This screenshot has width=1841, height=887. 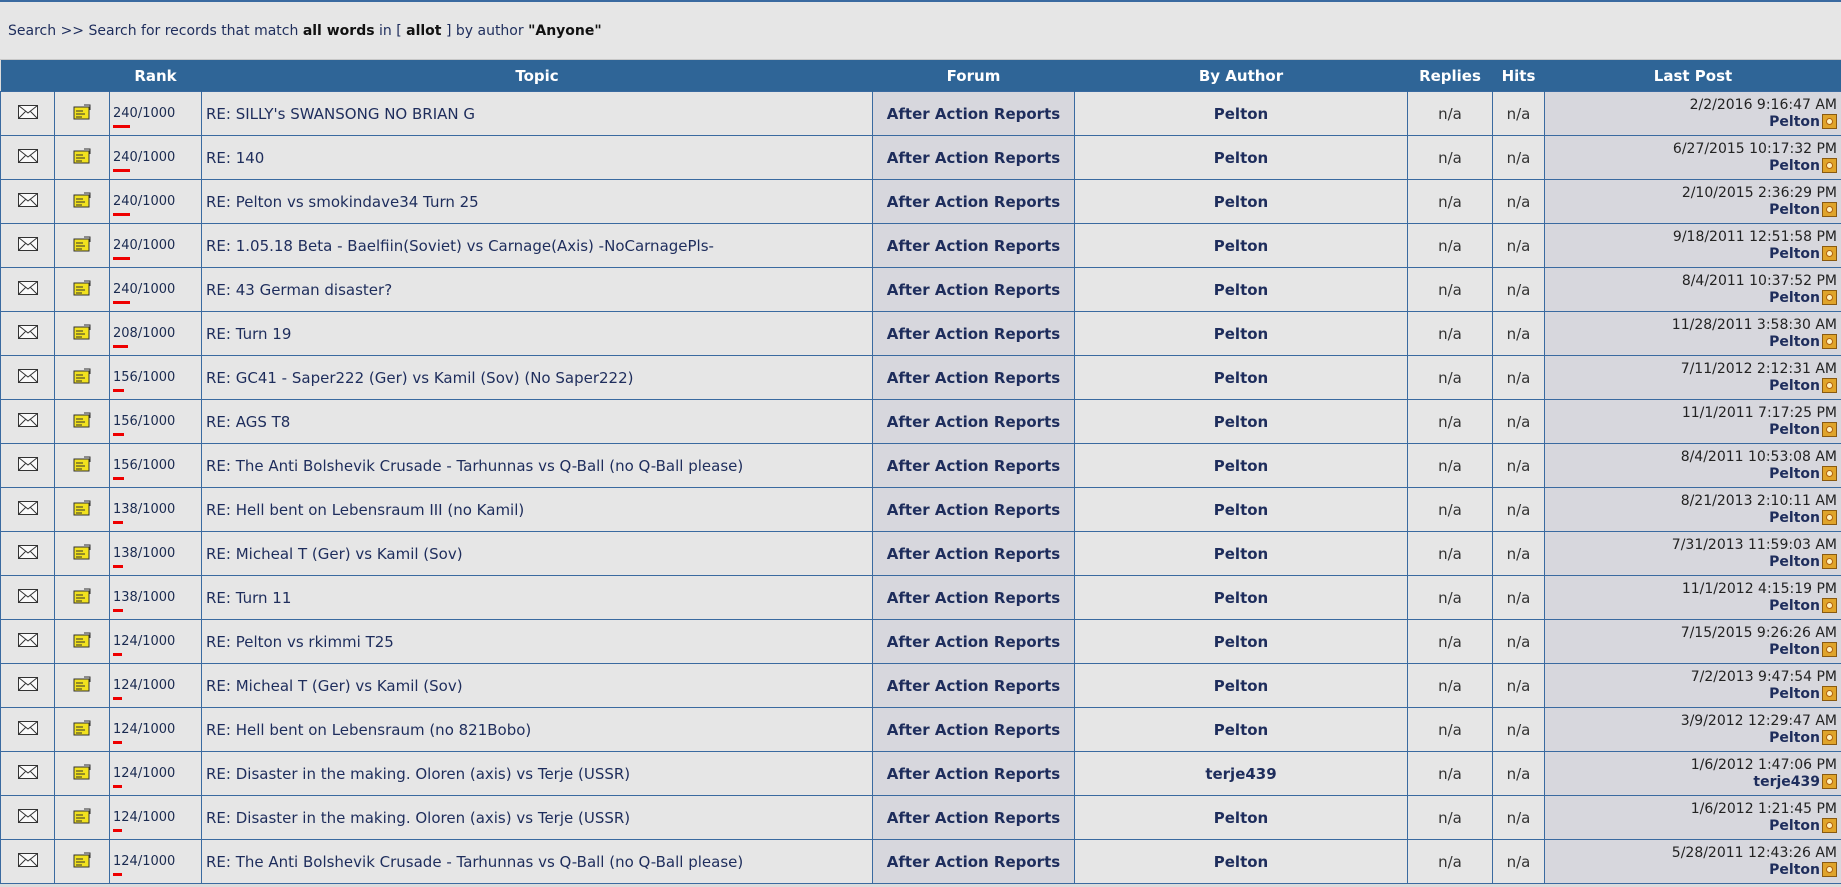 I want to click on topic-link: RE: Hell bent on Lebensraum (no 821Bobo), so click(x=368, y=730).